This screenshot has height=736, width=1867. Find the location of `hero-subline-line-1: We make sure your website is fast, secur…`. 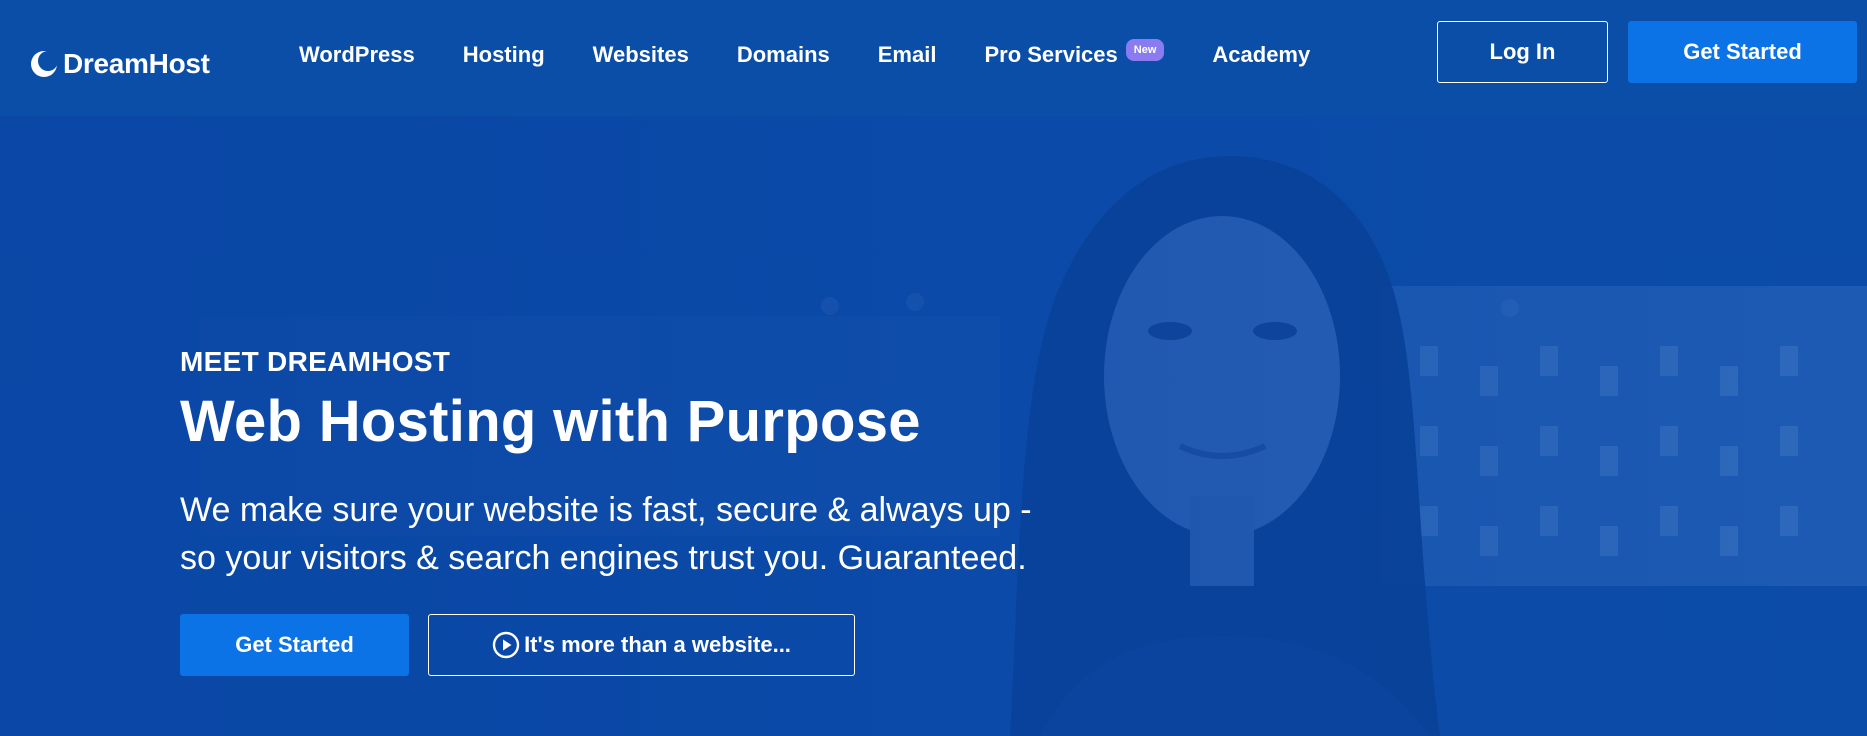

hero-subline-line-1: We make sure your website is fast, secur… is located at coordinates (606, 510).